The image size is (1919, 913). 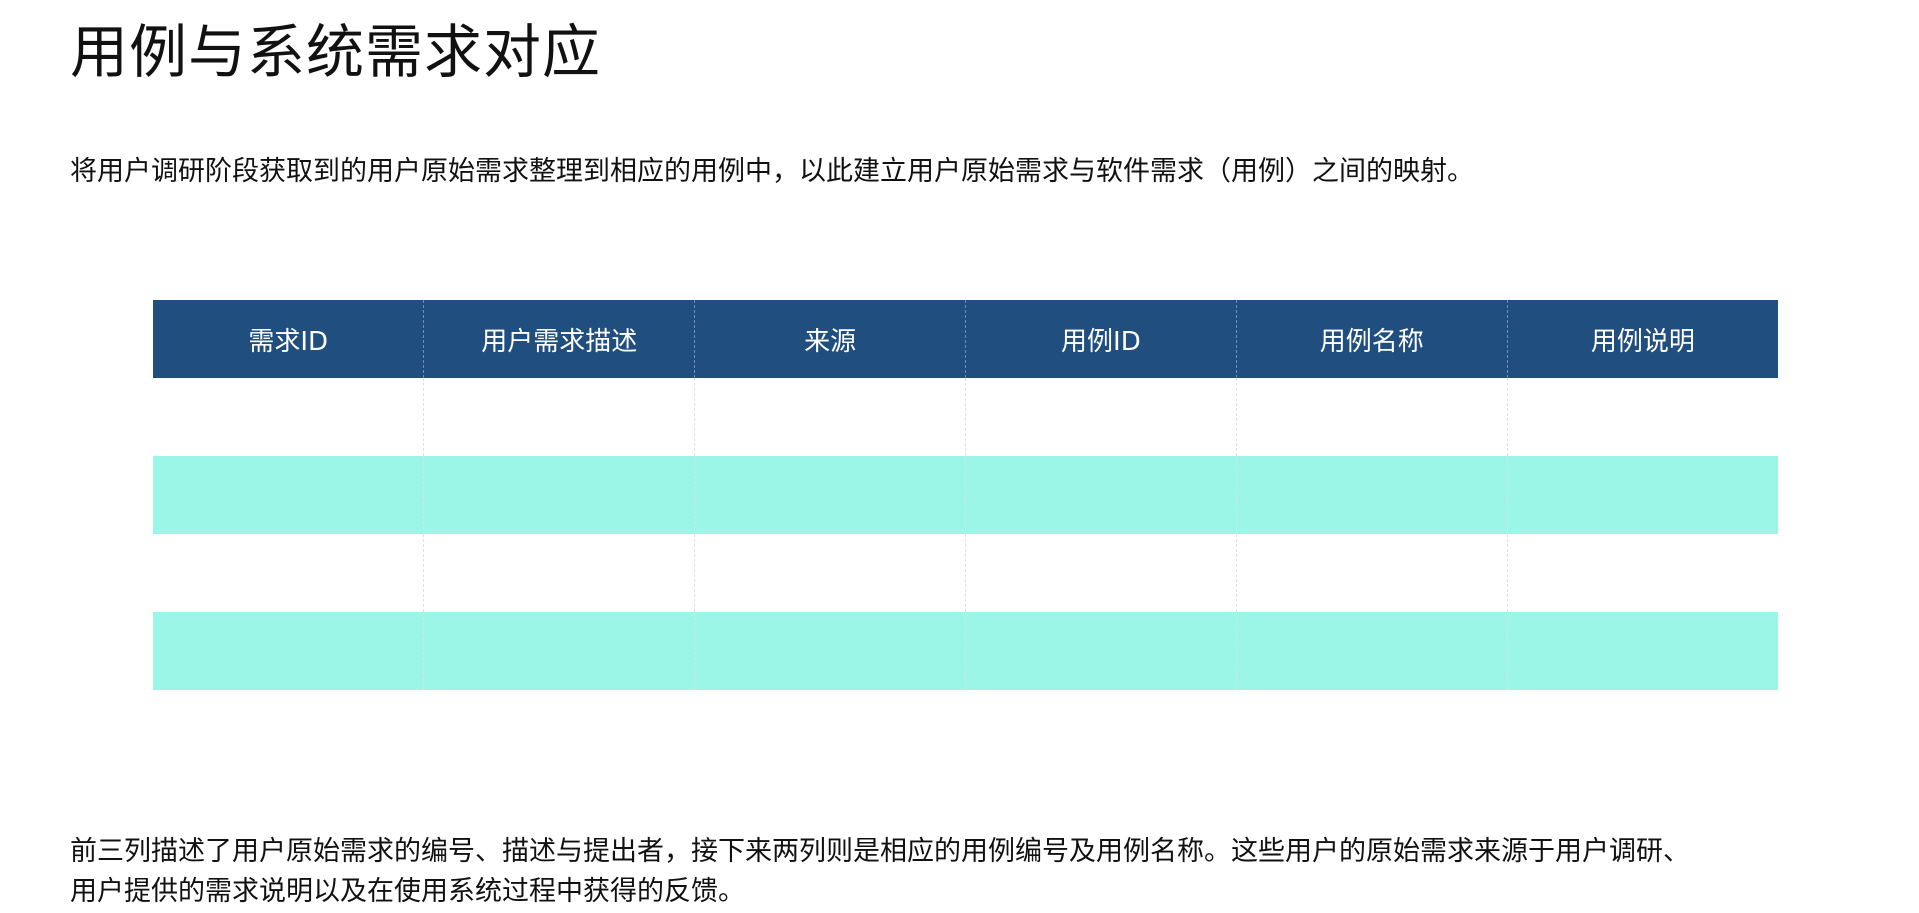 I want to click on table-header-row: 需求ID 用户需求描述 来源 用例ID 用例名称 用例说明, so click(x=965, y=339).